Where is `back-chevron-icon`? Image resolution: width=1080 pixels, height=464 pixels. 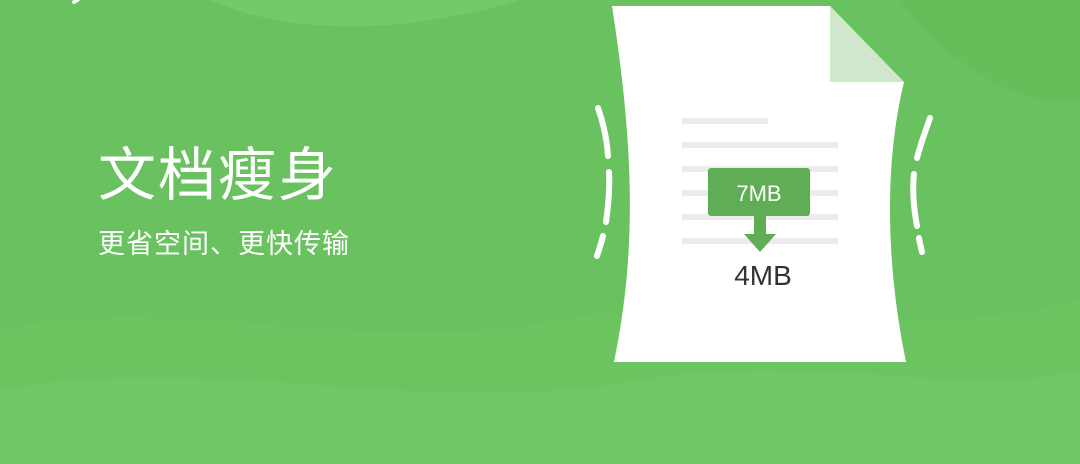 back-chevron-icon is located at coordinates (77, 5).